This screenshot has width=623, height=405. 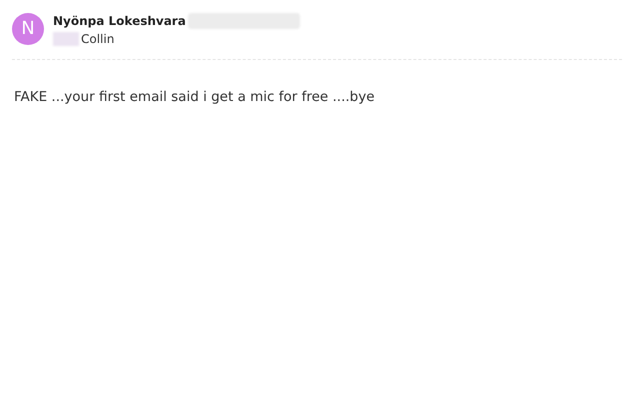 I want to click on email-body: FAKE ...your first email said i get a mic for free ....bye, so click(x=195, y=97).